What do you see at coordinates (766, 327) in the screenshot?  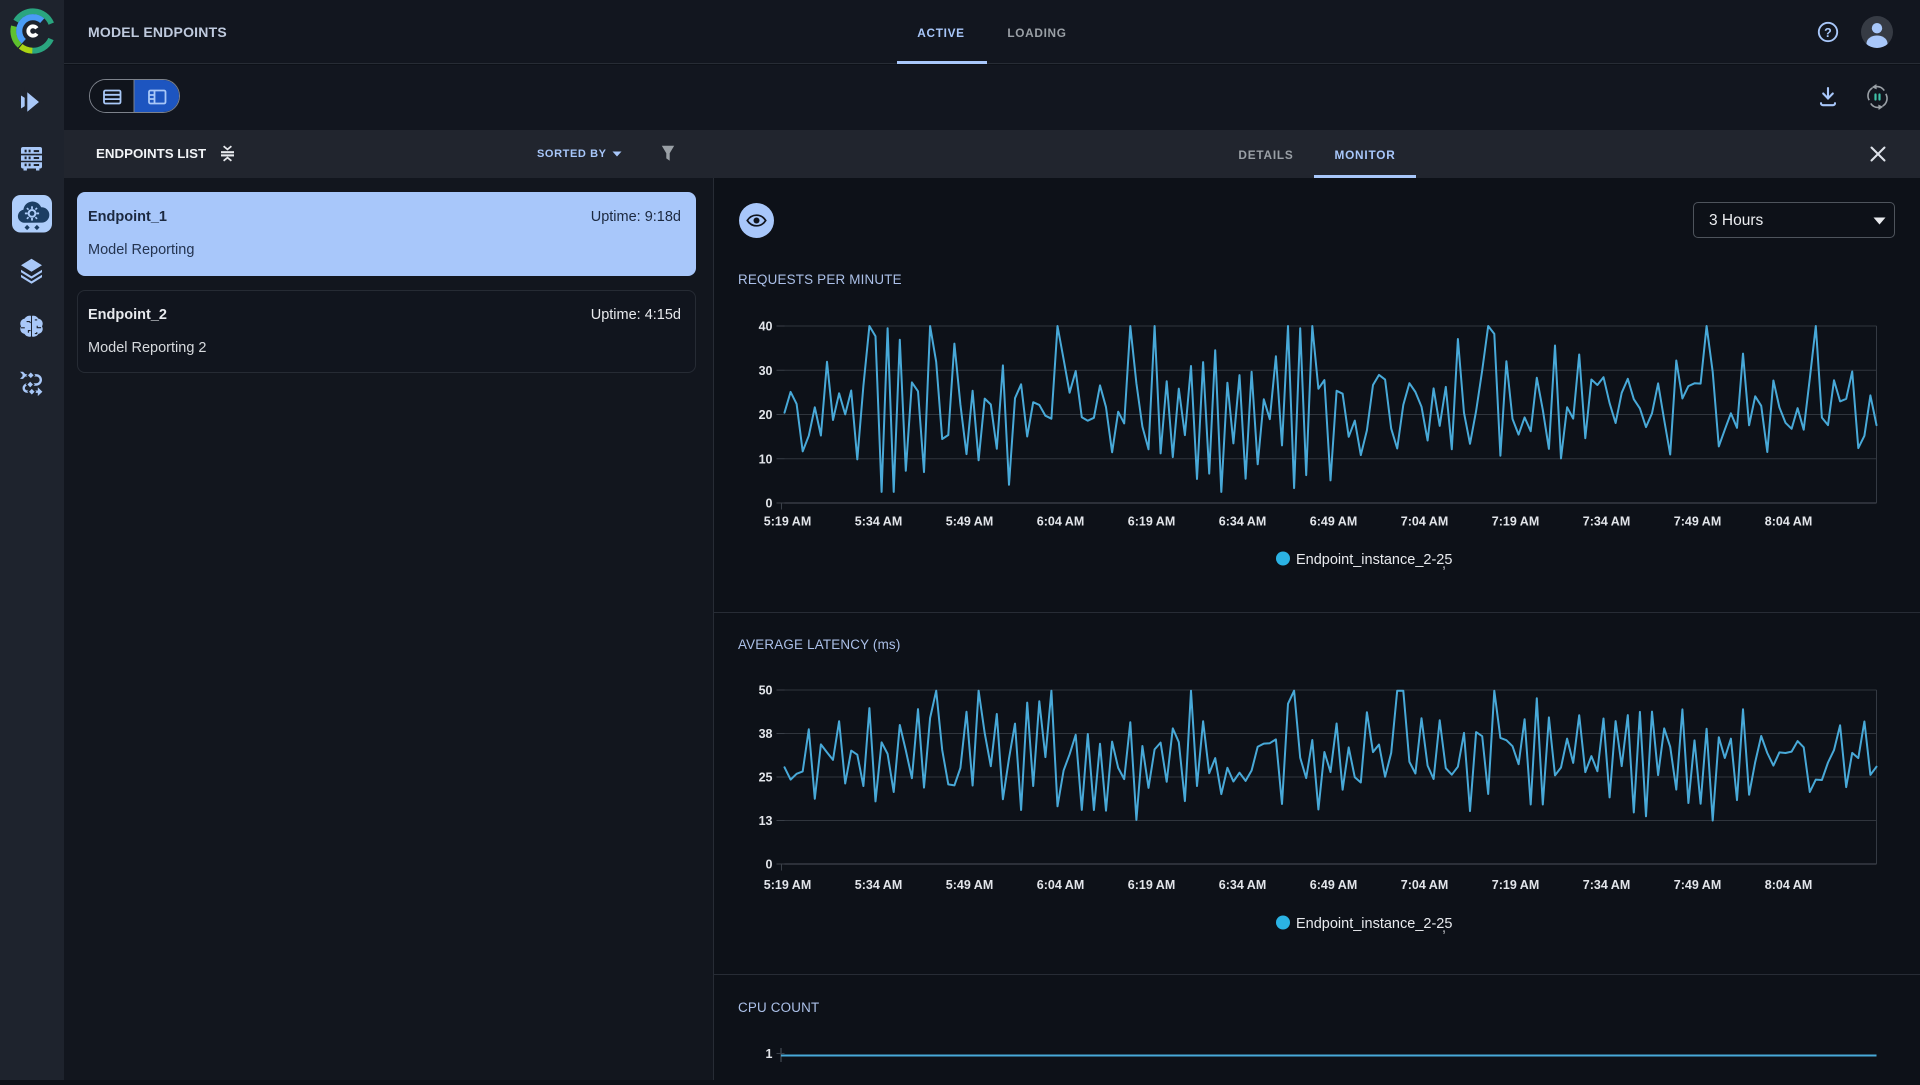 I see `svg-text: 40` at bounding box center [766, 327].